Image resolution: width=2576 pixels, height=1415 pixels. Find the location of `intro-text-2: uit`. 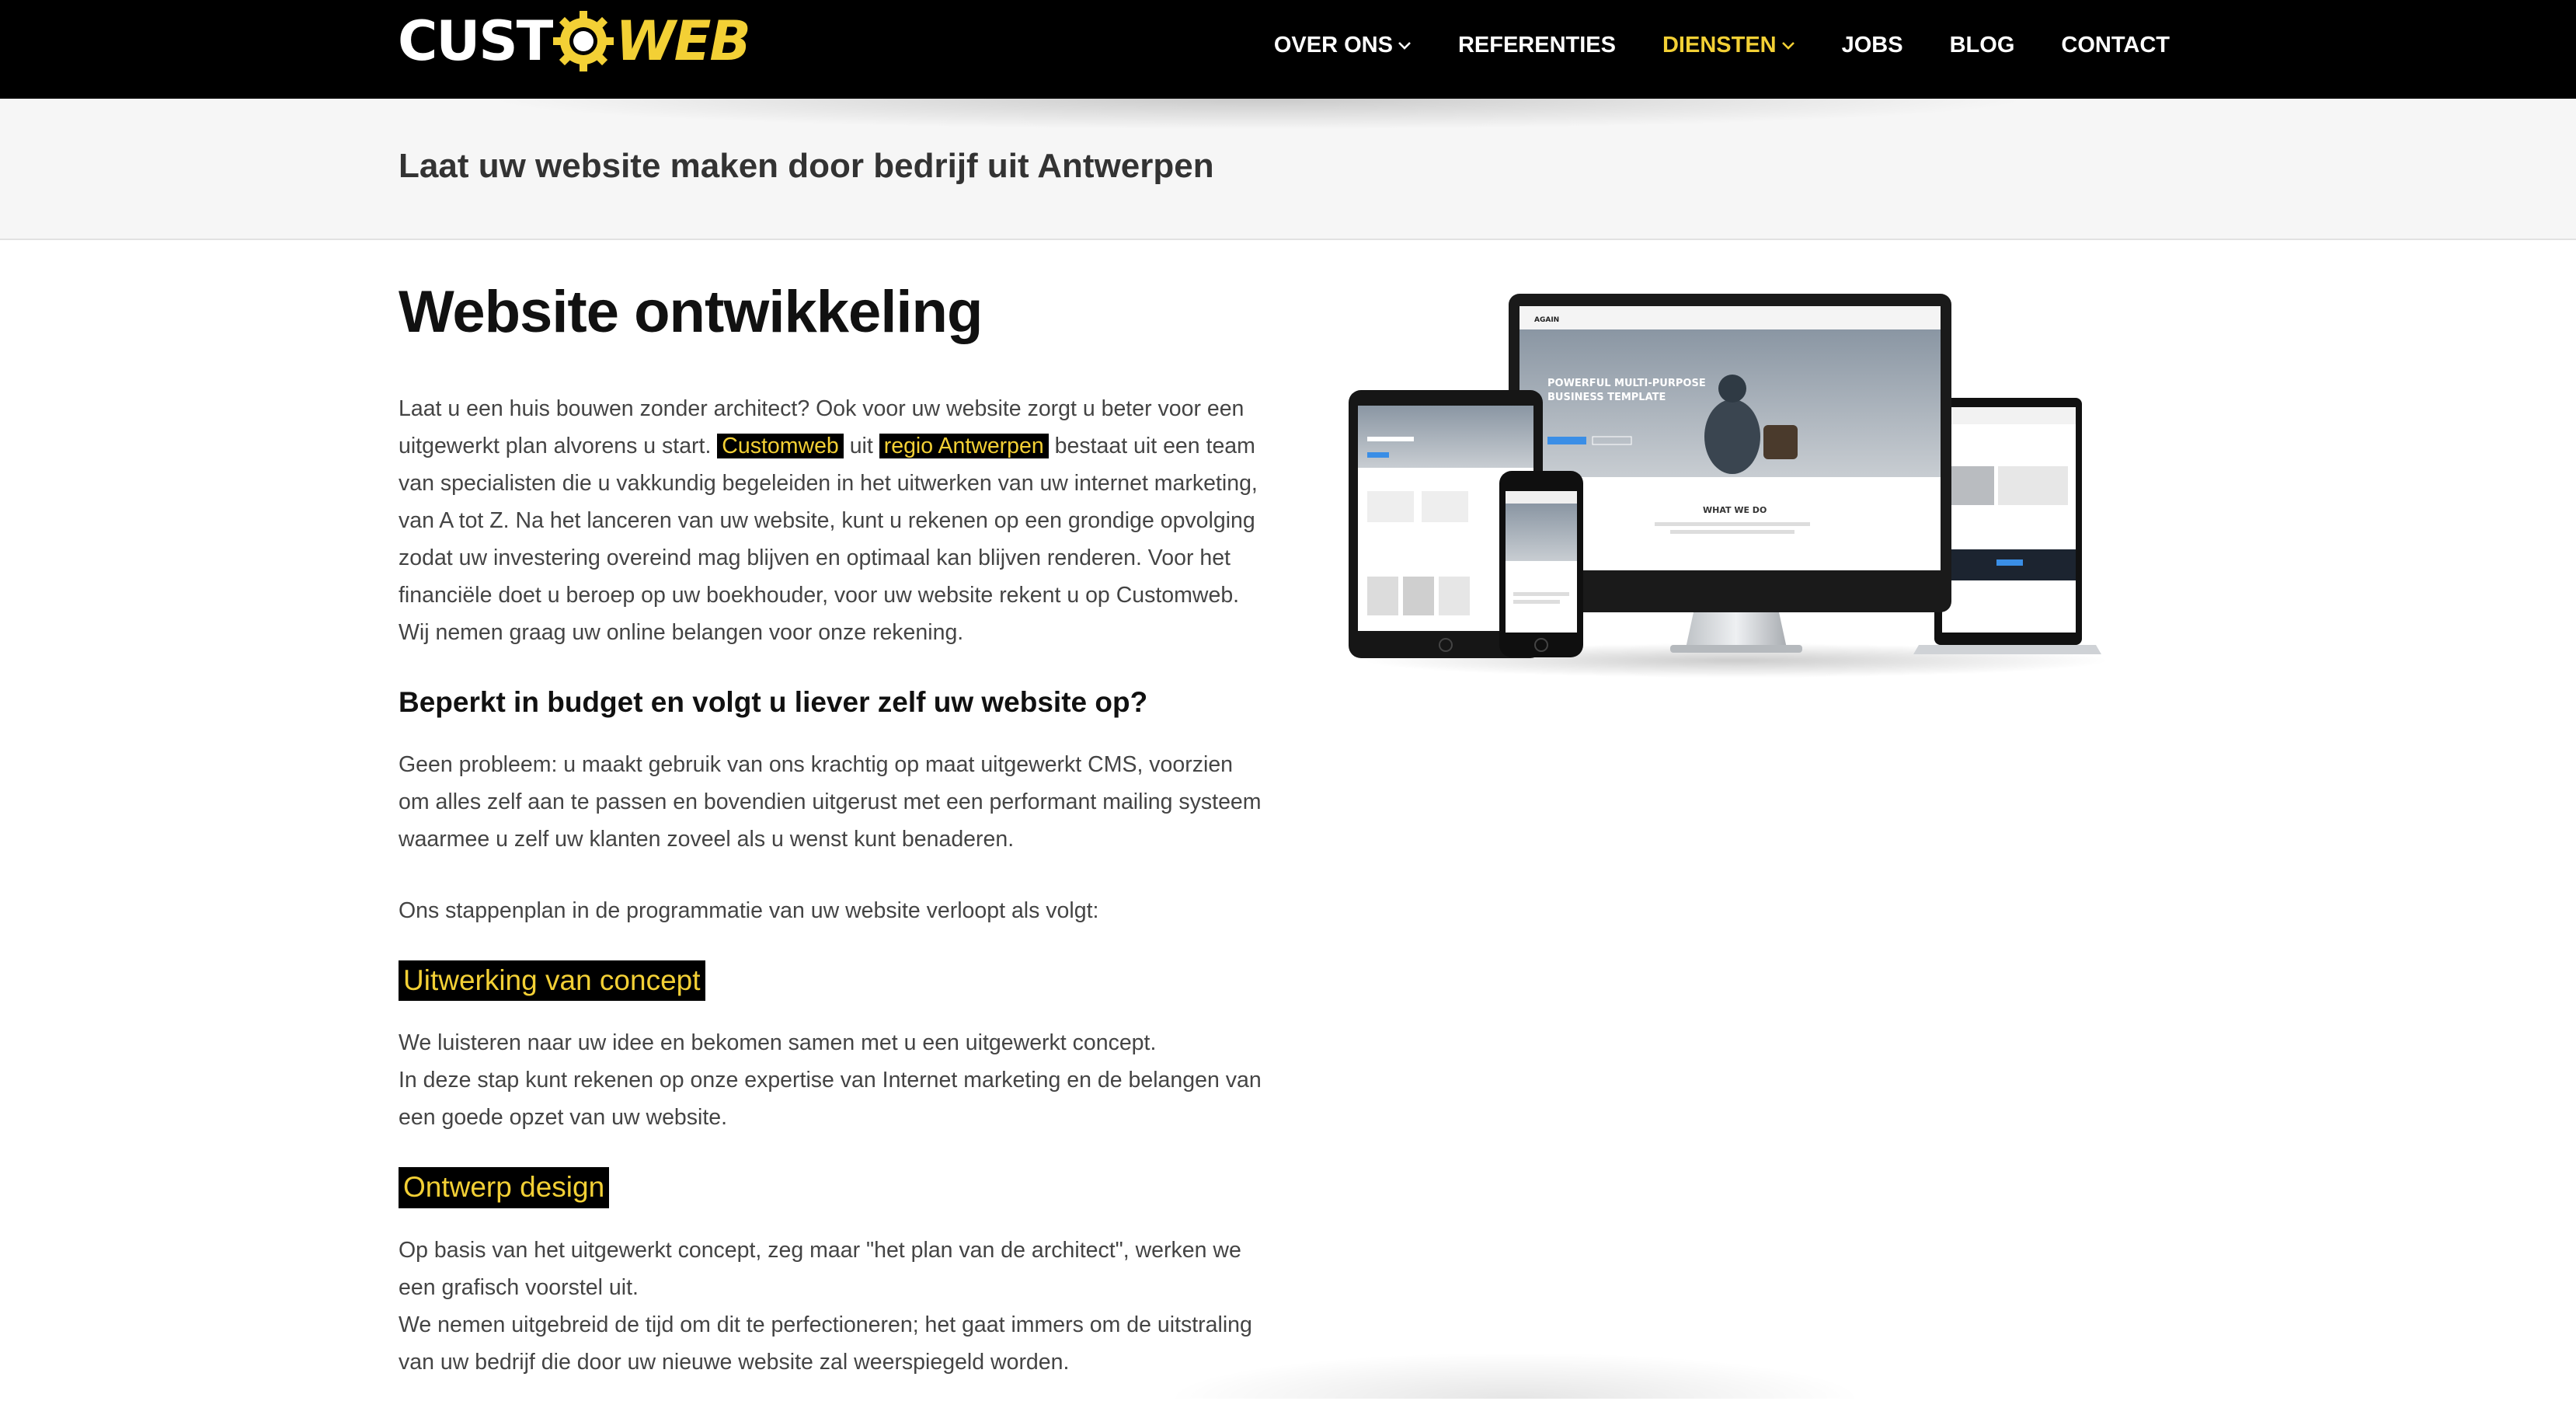

intro-text-2: uit is located at coordinates (861, 445).